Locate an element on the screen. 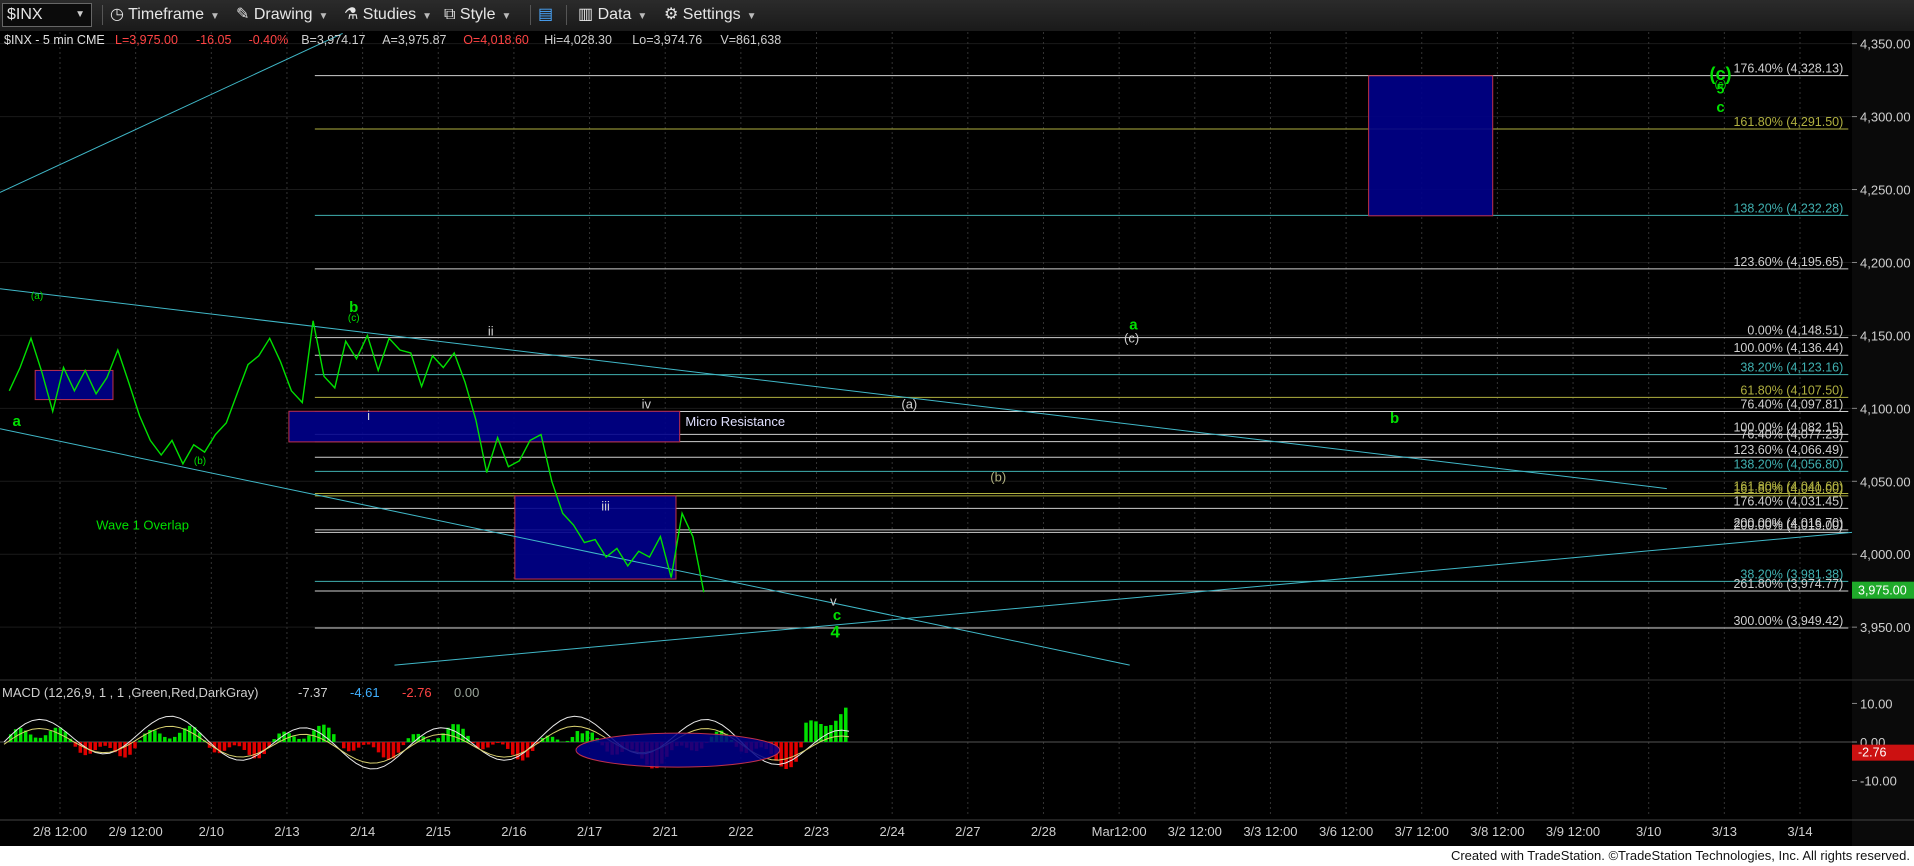 Image resolution: width=1914 pixels, height=866 pixels. fib-level-label: 261.80% (3,974.77) is located at coordinates (1788, 584).